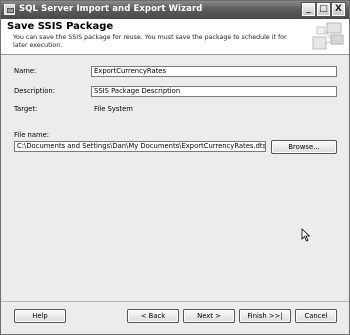 This screenshot has width=350, height=335. Describe the element at coordinates (214, 71) in the screenshot. I see `name-field: ExportCurrencyRates` at that location.